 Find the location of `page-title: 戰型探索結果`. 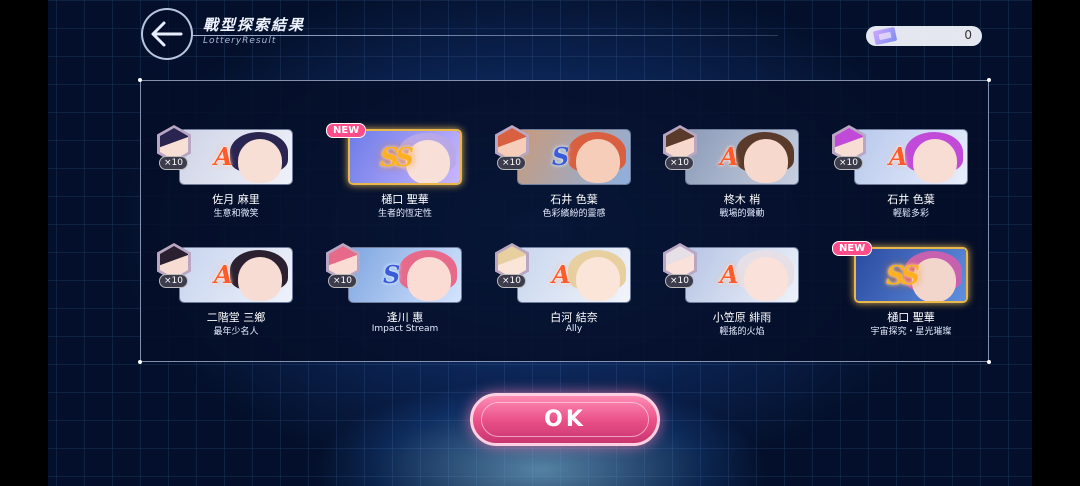

page-title: 戰型探索結果 is located at coordinates (254, 25).